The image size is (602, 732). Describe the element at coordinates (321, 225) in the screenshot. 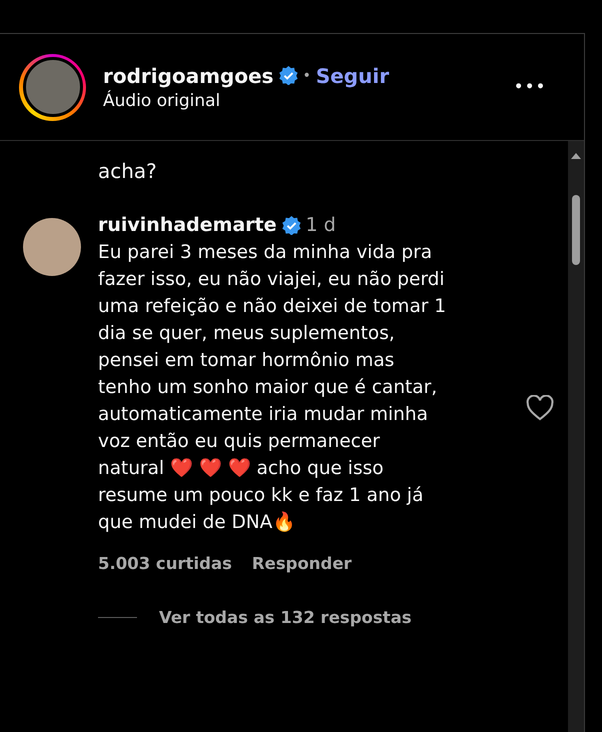

I see `comment-time: 1 d` at that location.